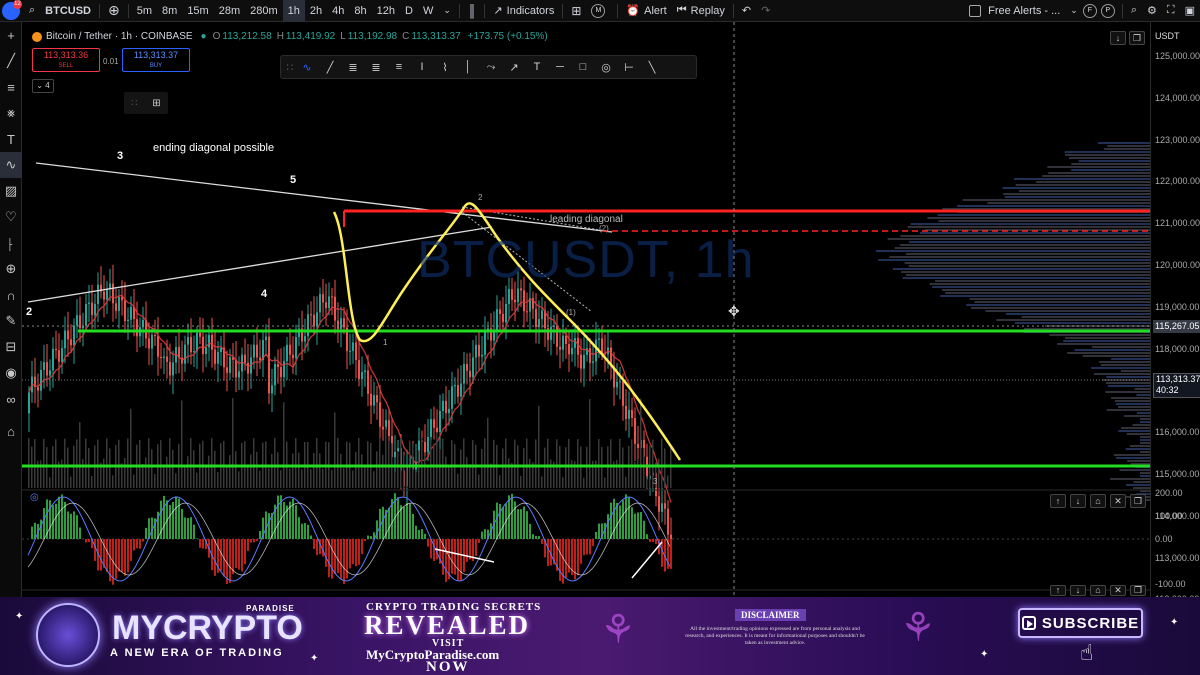  Describe the element at coordinates (1058, 590) in the screenshot. I see `pane2-up-icon: ↑` at that location.